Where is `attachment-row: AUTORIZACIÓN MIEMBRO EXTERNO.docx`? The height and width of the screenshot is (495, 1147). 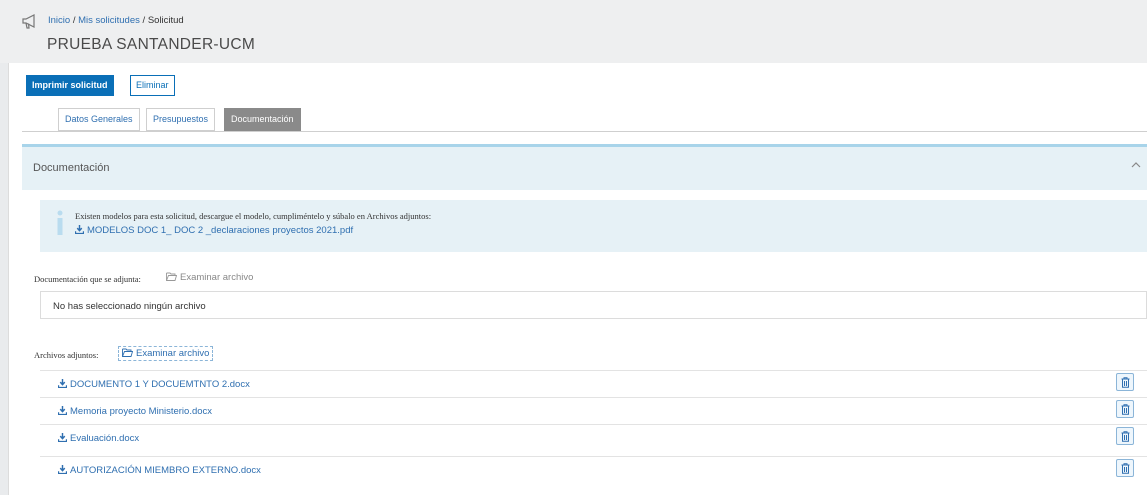
attachment-row: AUTORIZACIÓN MIEMBRO EXTERNO.docx is located at coordinates (593, 468).